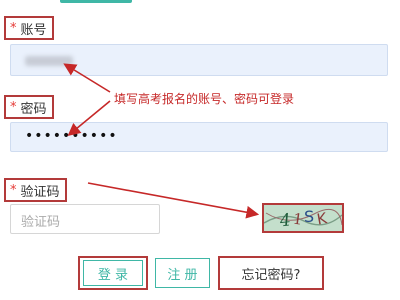 The width and height of the screenshot is (400, 300). What do you see at coordinates (271, 273) in the screenshot?
I see `forgot-password-button: 忘记密码?` at bounding box center [271, 273].